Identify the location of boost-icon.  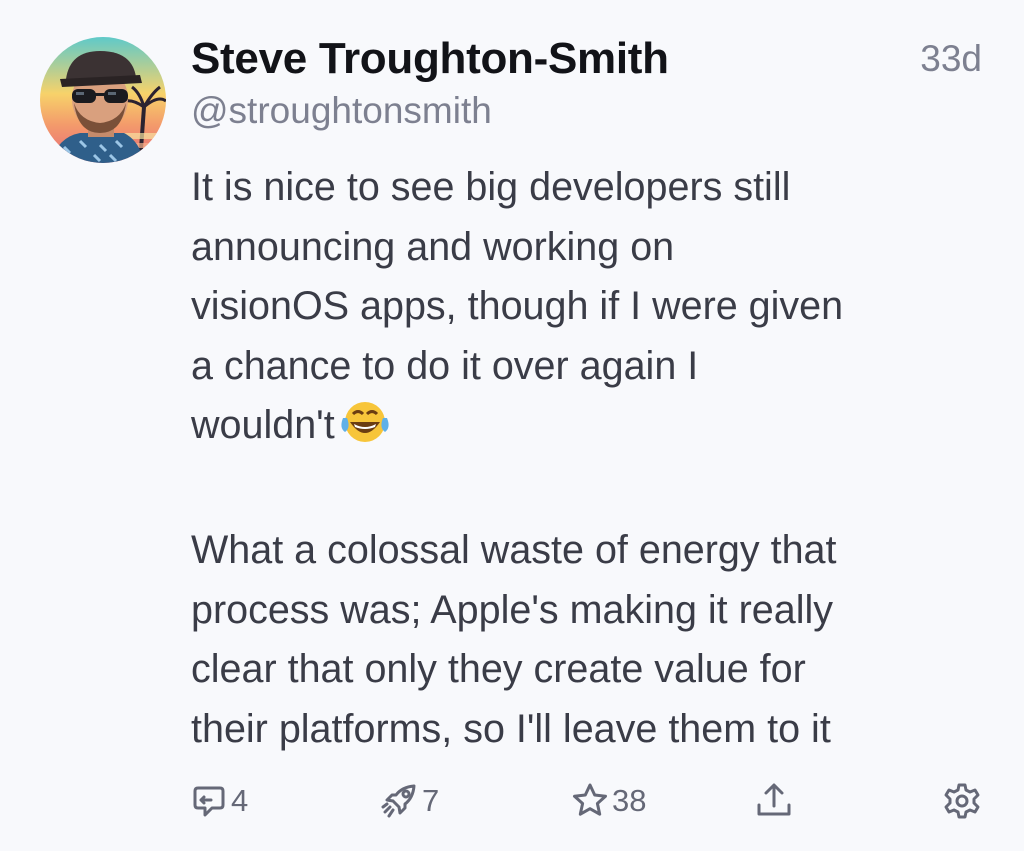
(400, 801).